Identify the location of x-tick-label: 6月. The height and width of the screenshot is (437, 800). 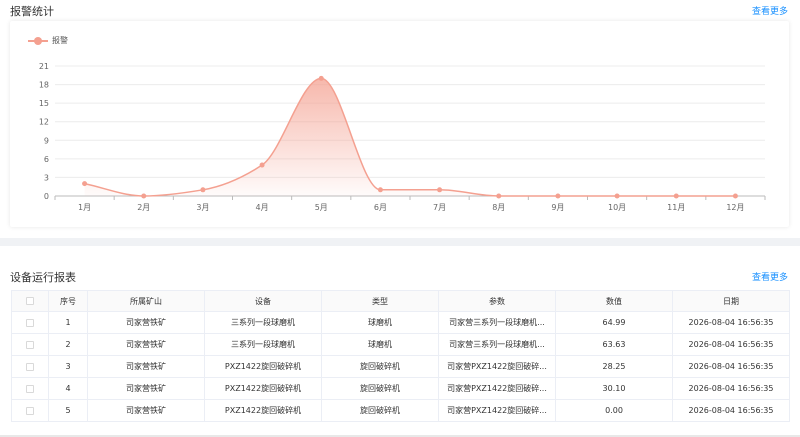
(380, 207).